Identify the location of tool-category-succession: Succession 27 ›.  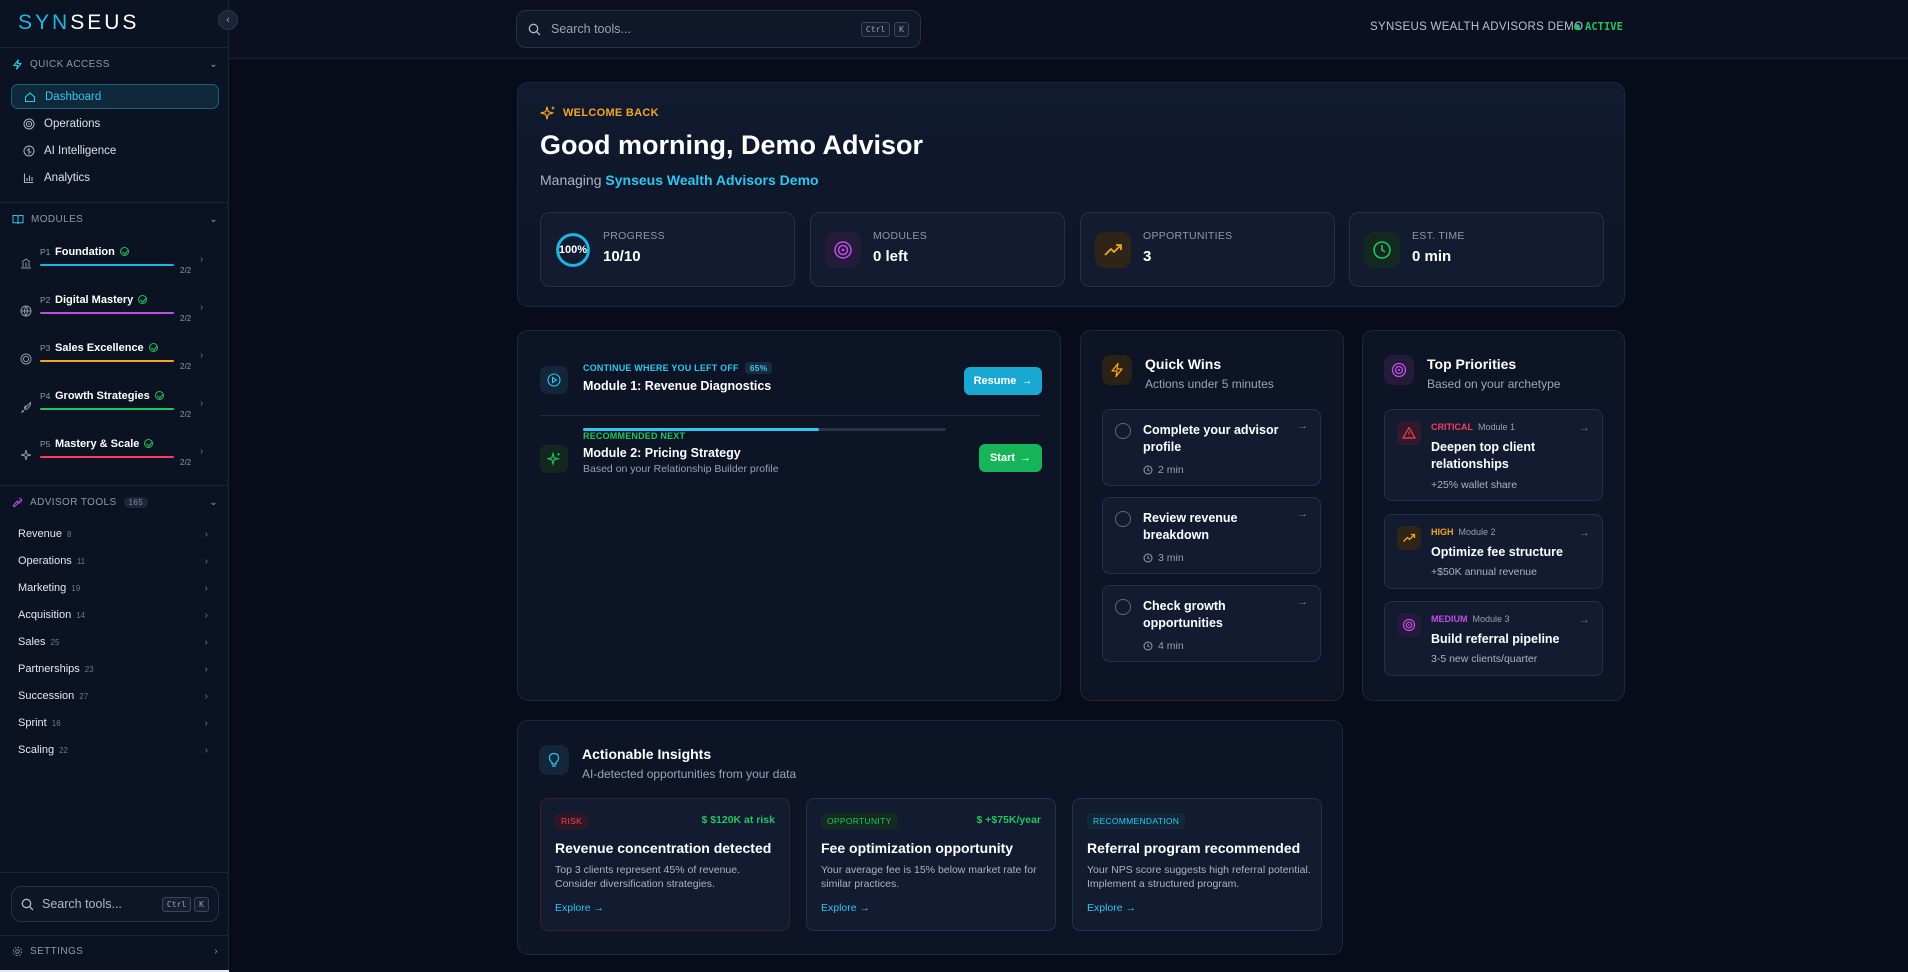
(113, 696).